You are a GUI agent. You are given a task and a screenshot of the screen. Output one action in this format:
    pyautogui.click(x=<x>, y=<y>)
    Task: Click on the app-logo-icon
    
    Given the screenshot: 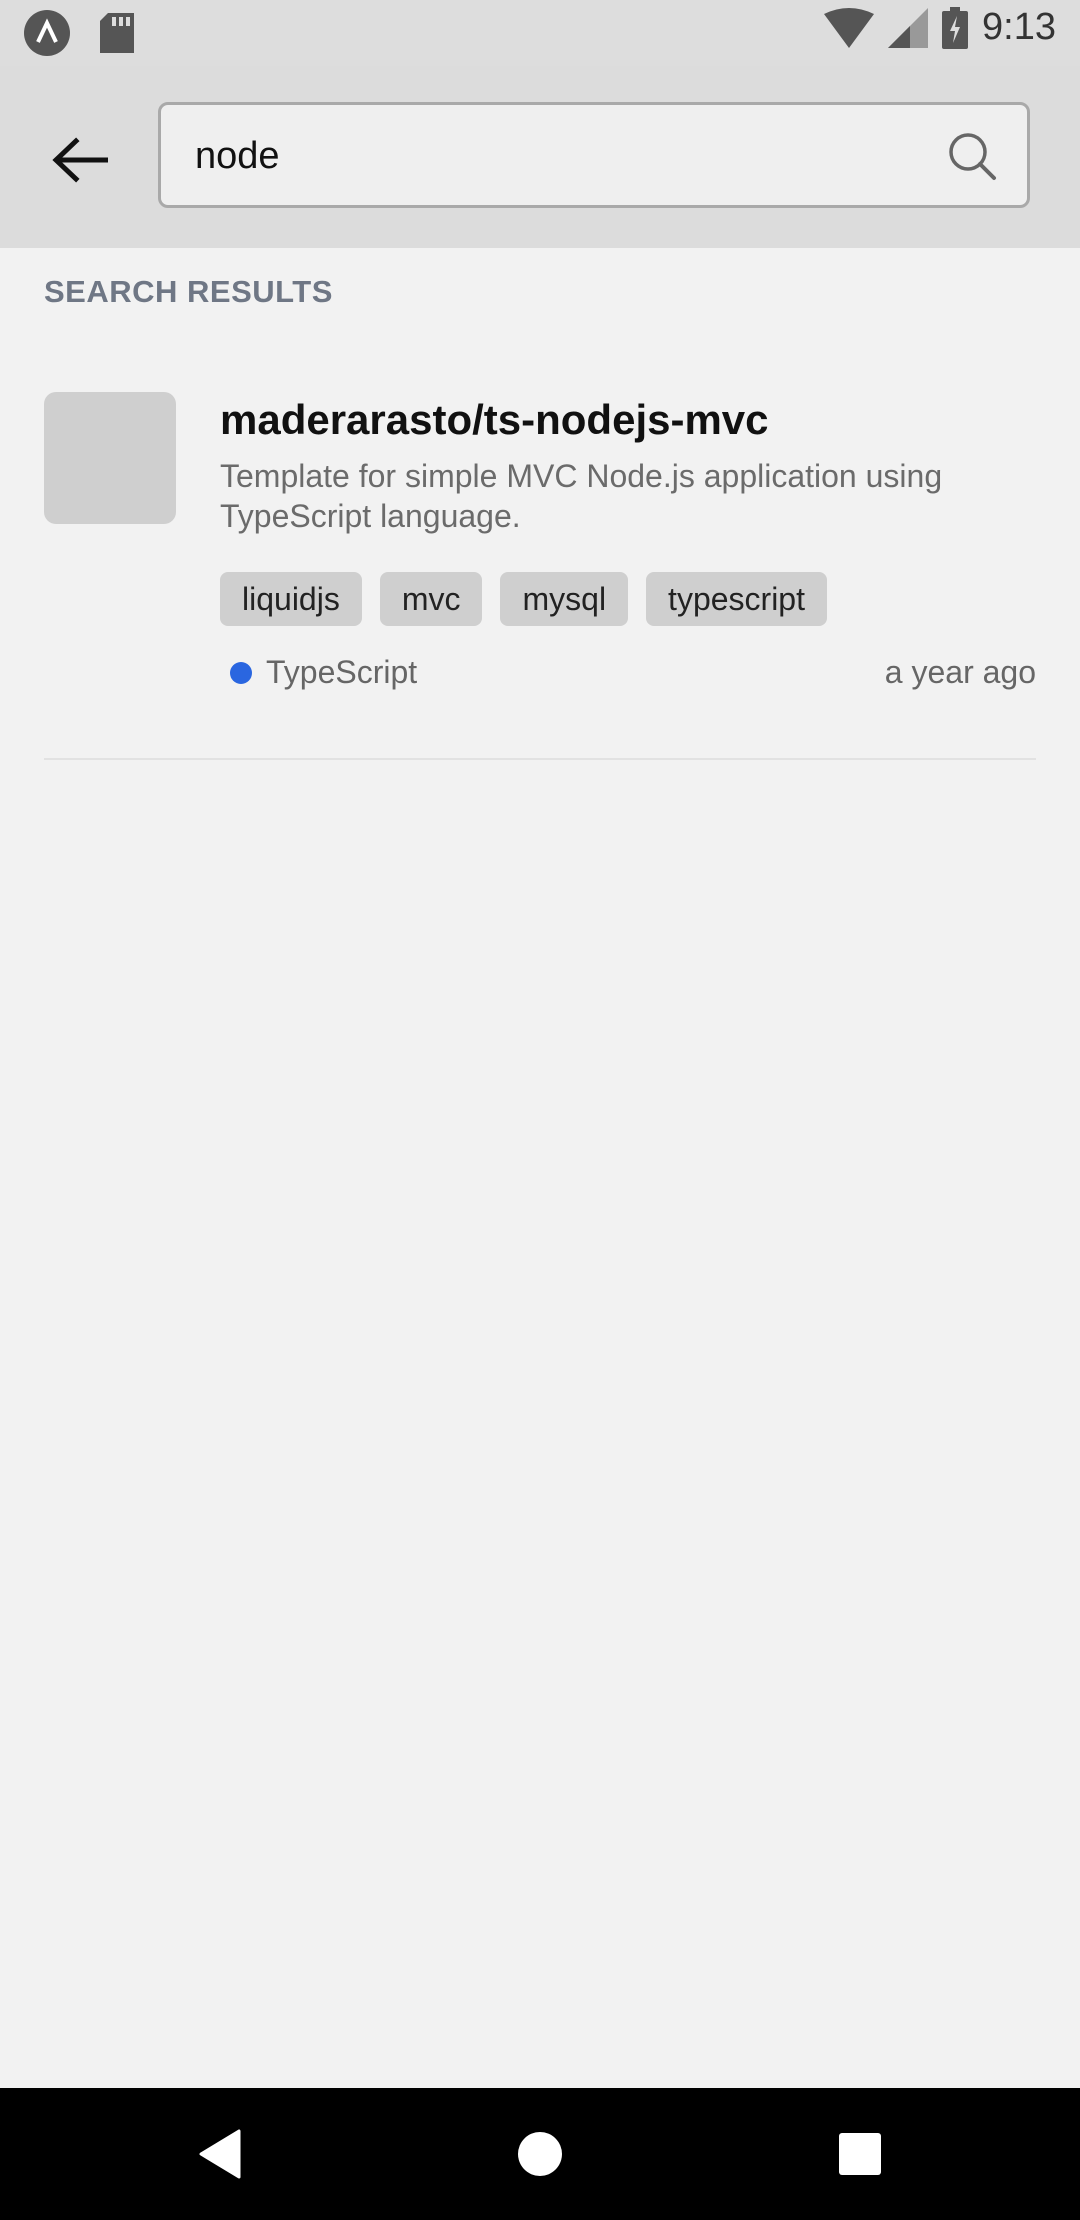 What is the action you would take?
    pyautogui.click(x=47, y=33)
    